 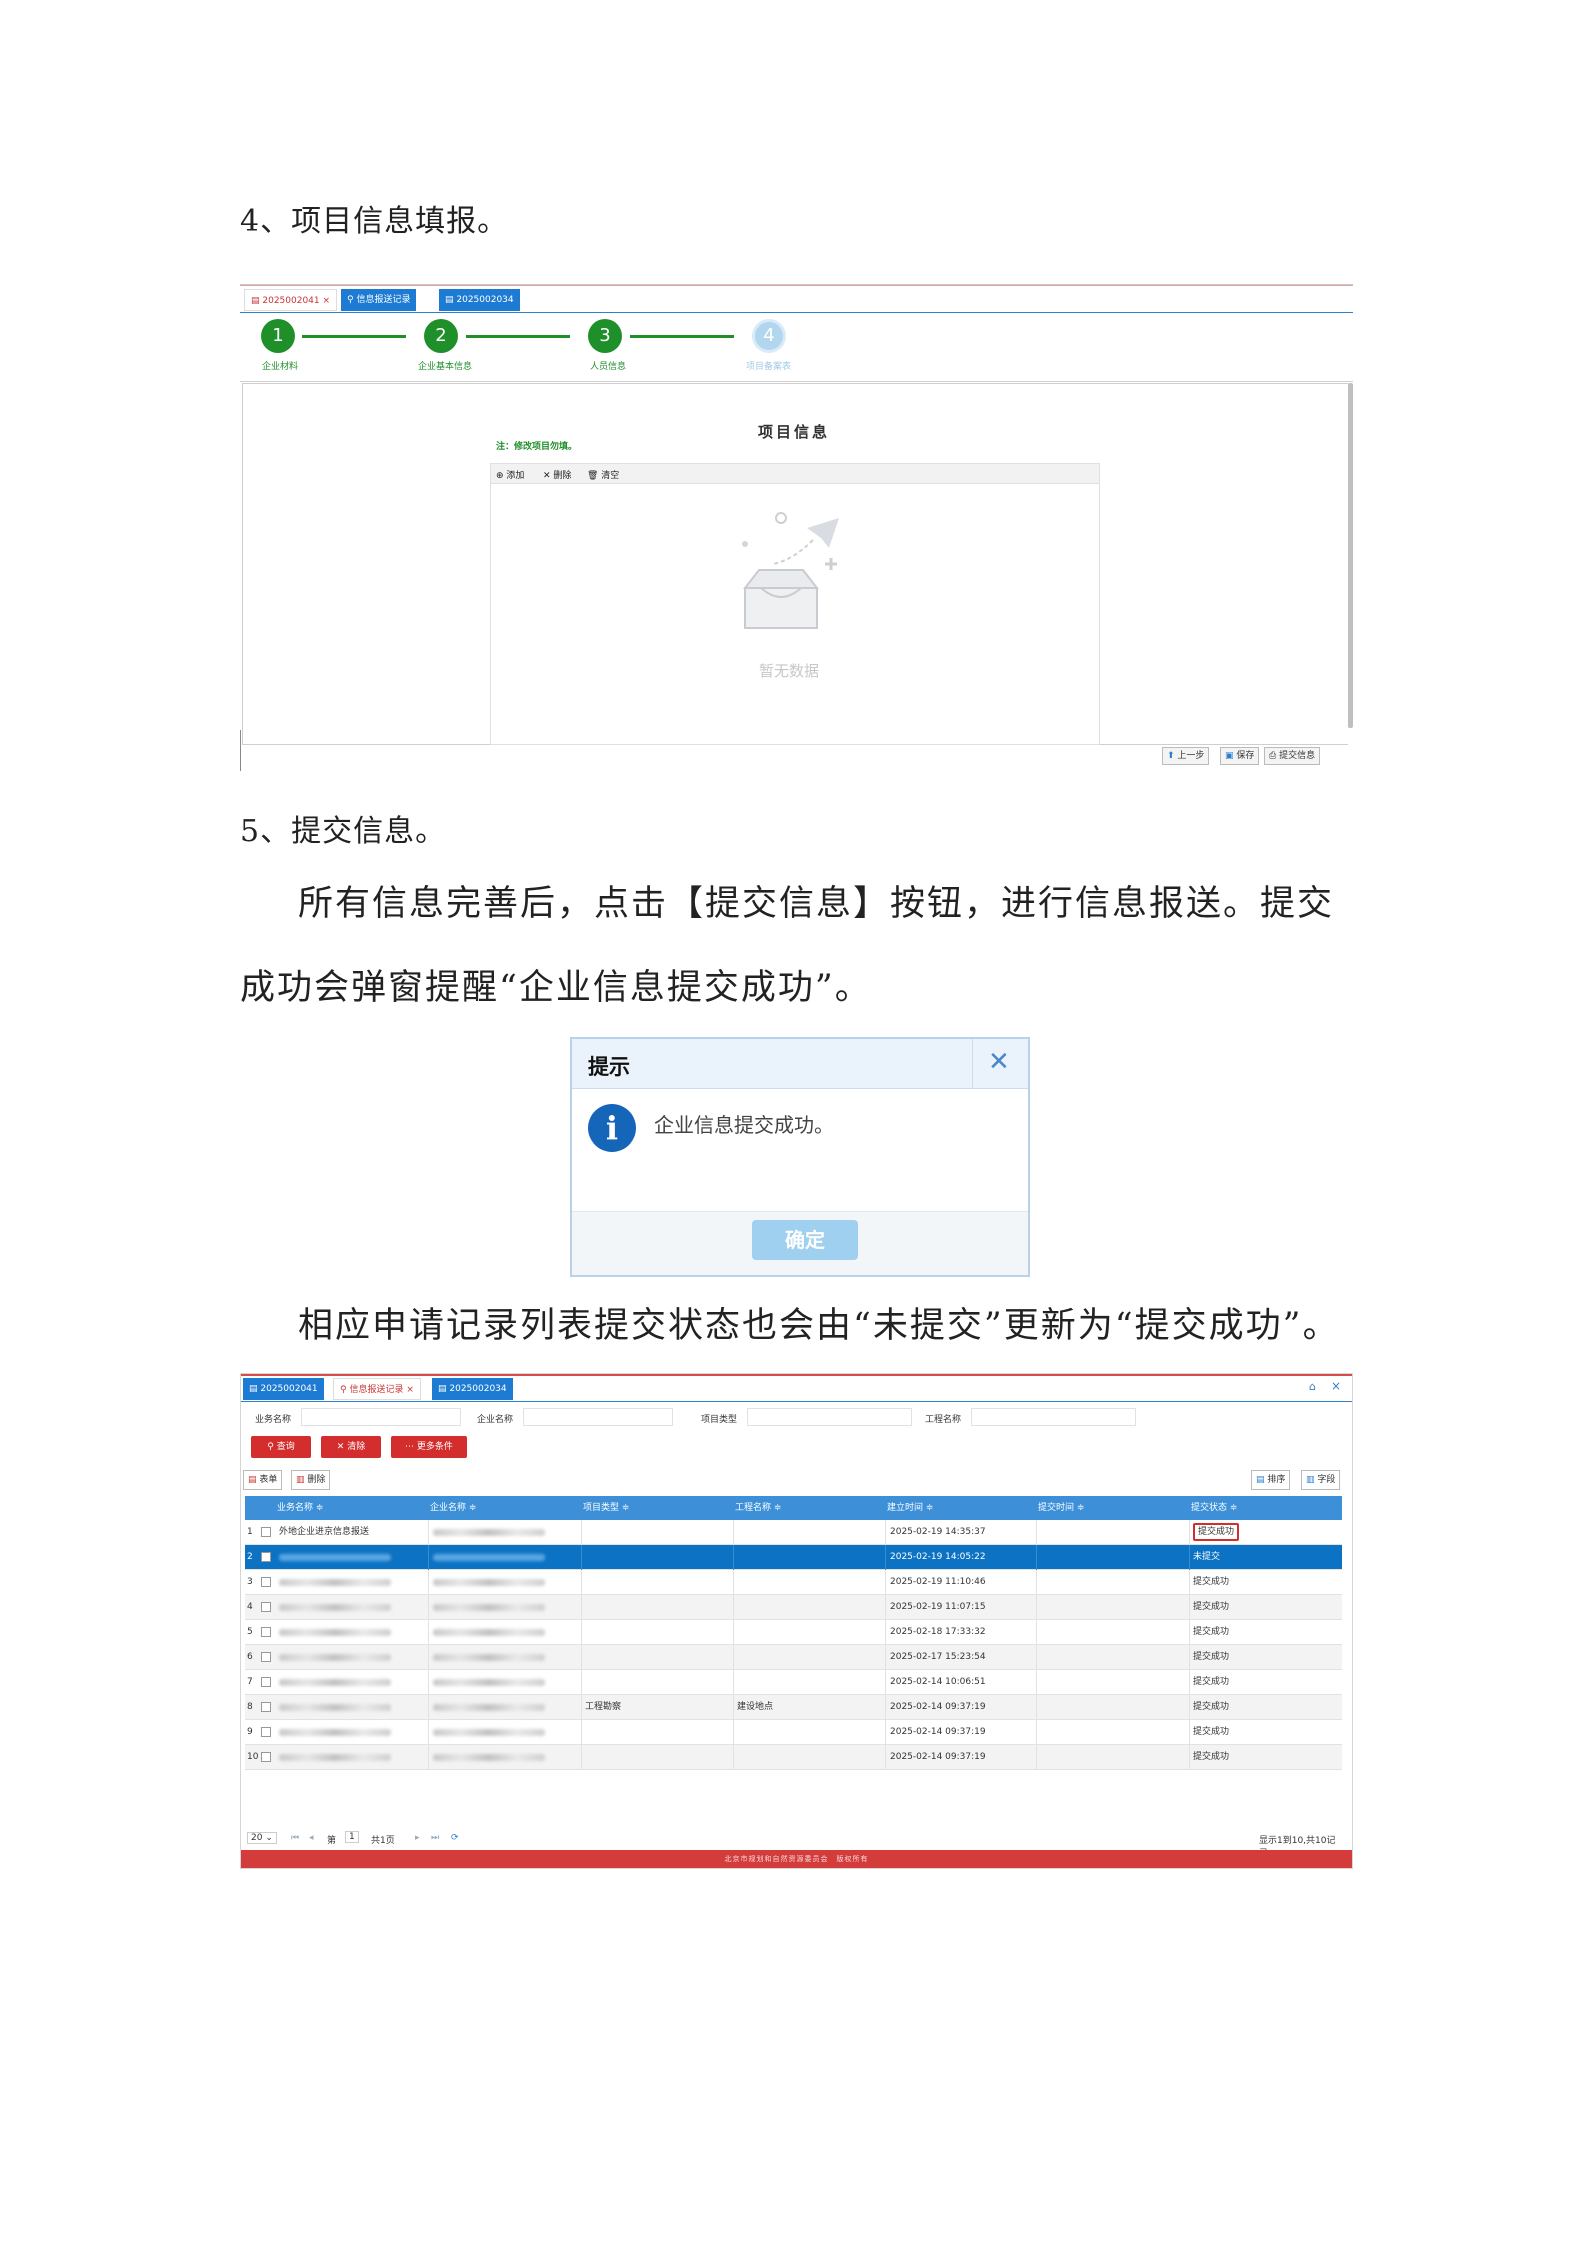 I want to click on more-label: 更多条件, so click(x=434, y=1447).